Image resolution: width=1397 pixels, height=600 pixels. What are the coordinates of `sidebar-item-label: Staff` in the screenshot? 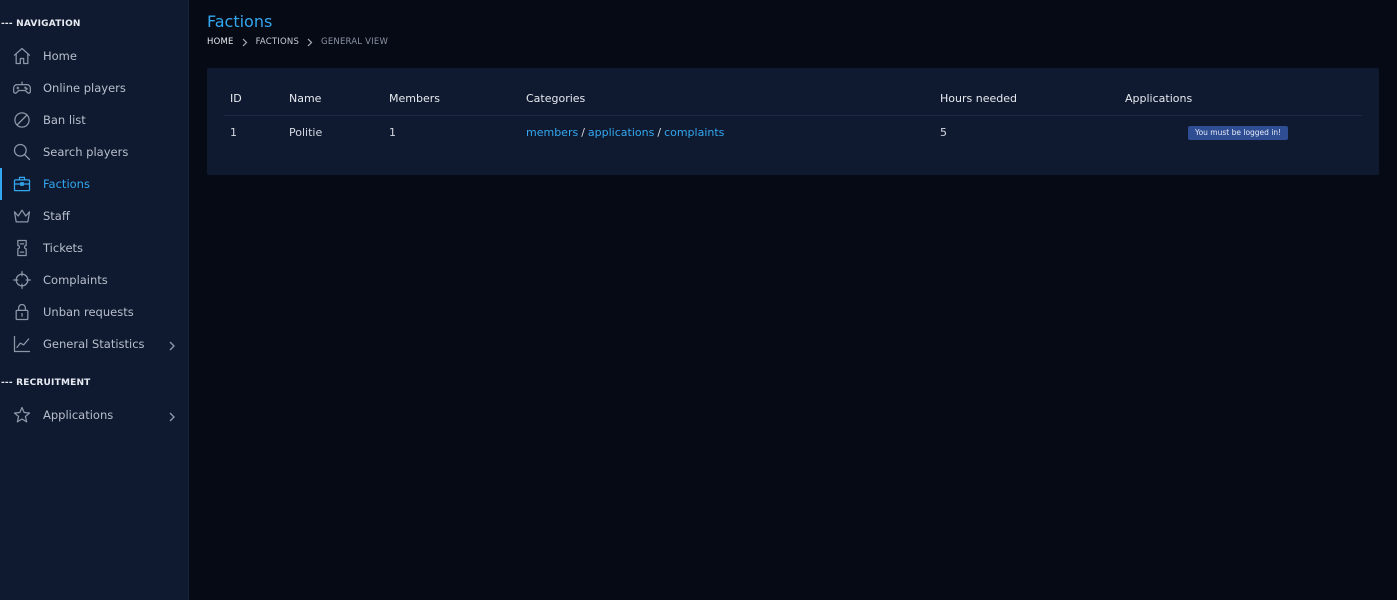 It's located at (56, 216).